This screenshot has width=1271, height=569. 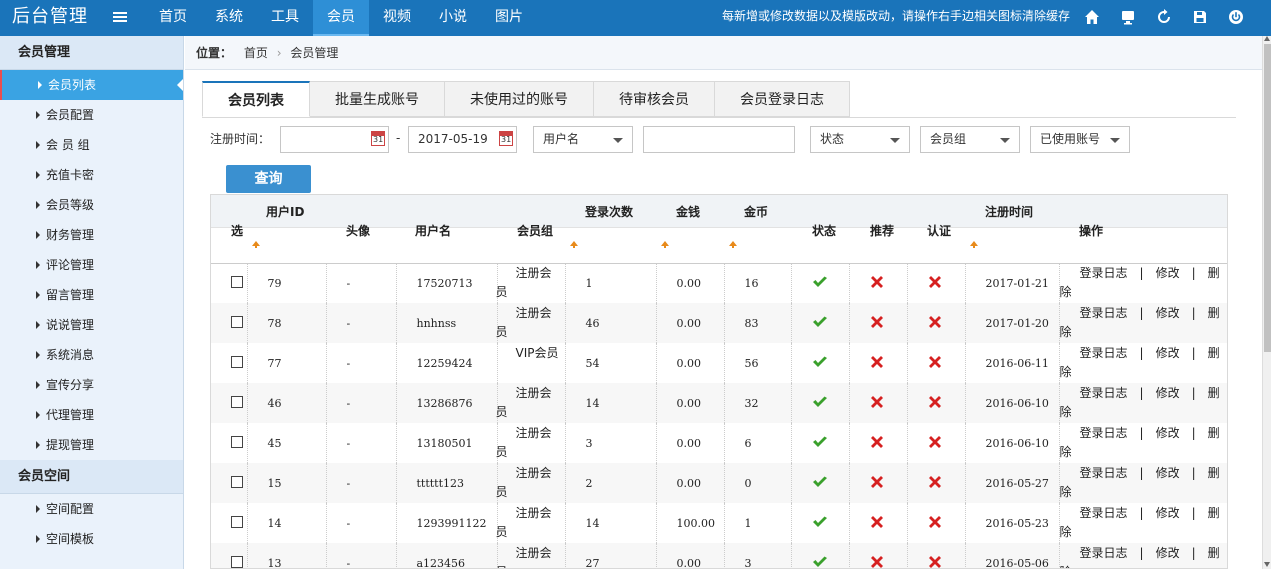 What do you see at coordinates (453, 18) in the screenshot?
I see `nav-item: 小说` at bounding box center [453, 18].